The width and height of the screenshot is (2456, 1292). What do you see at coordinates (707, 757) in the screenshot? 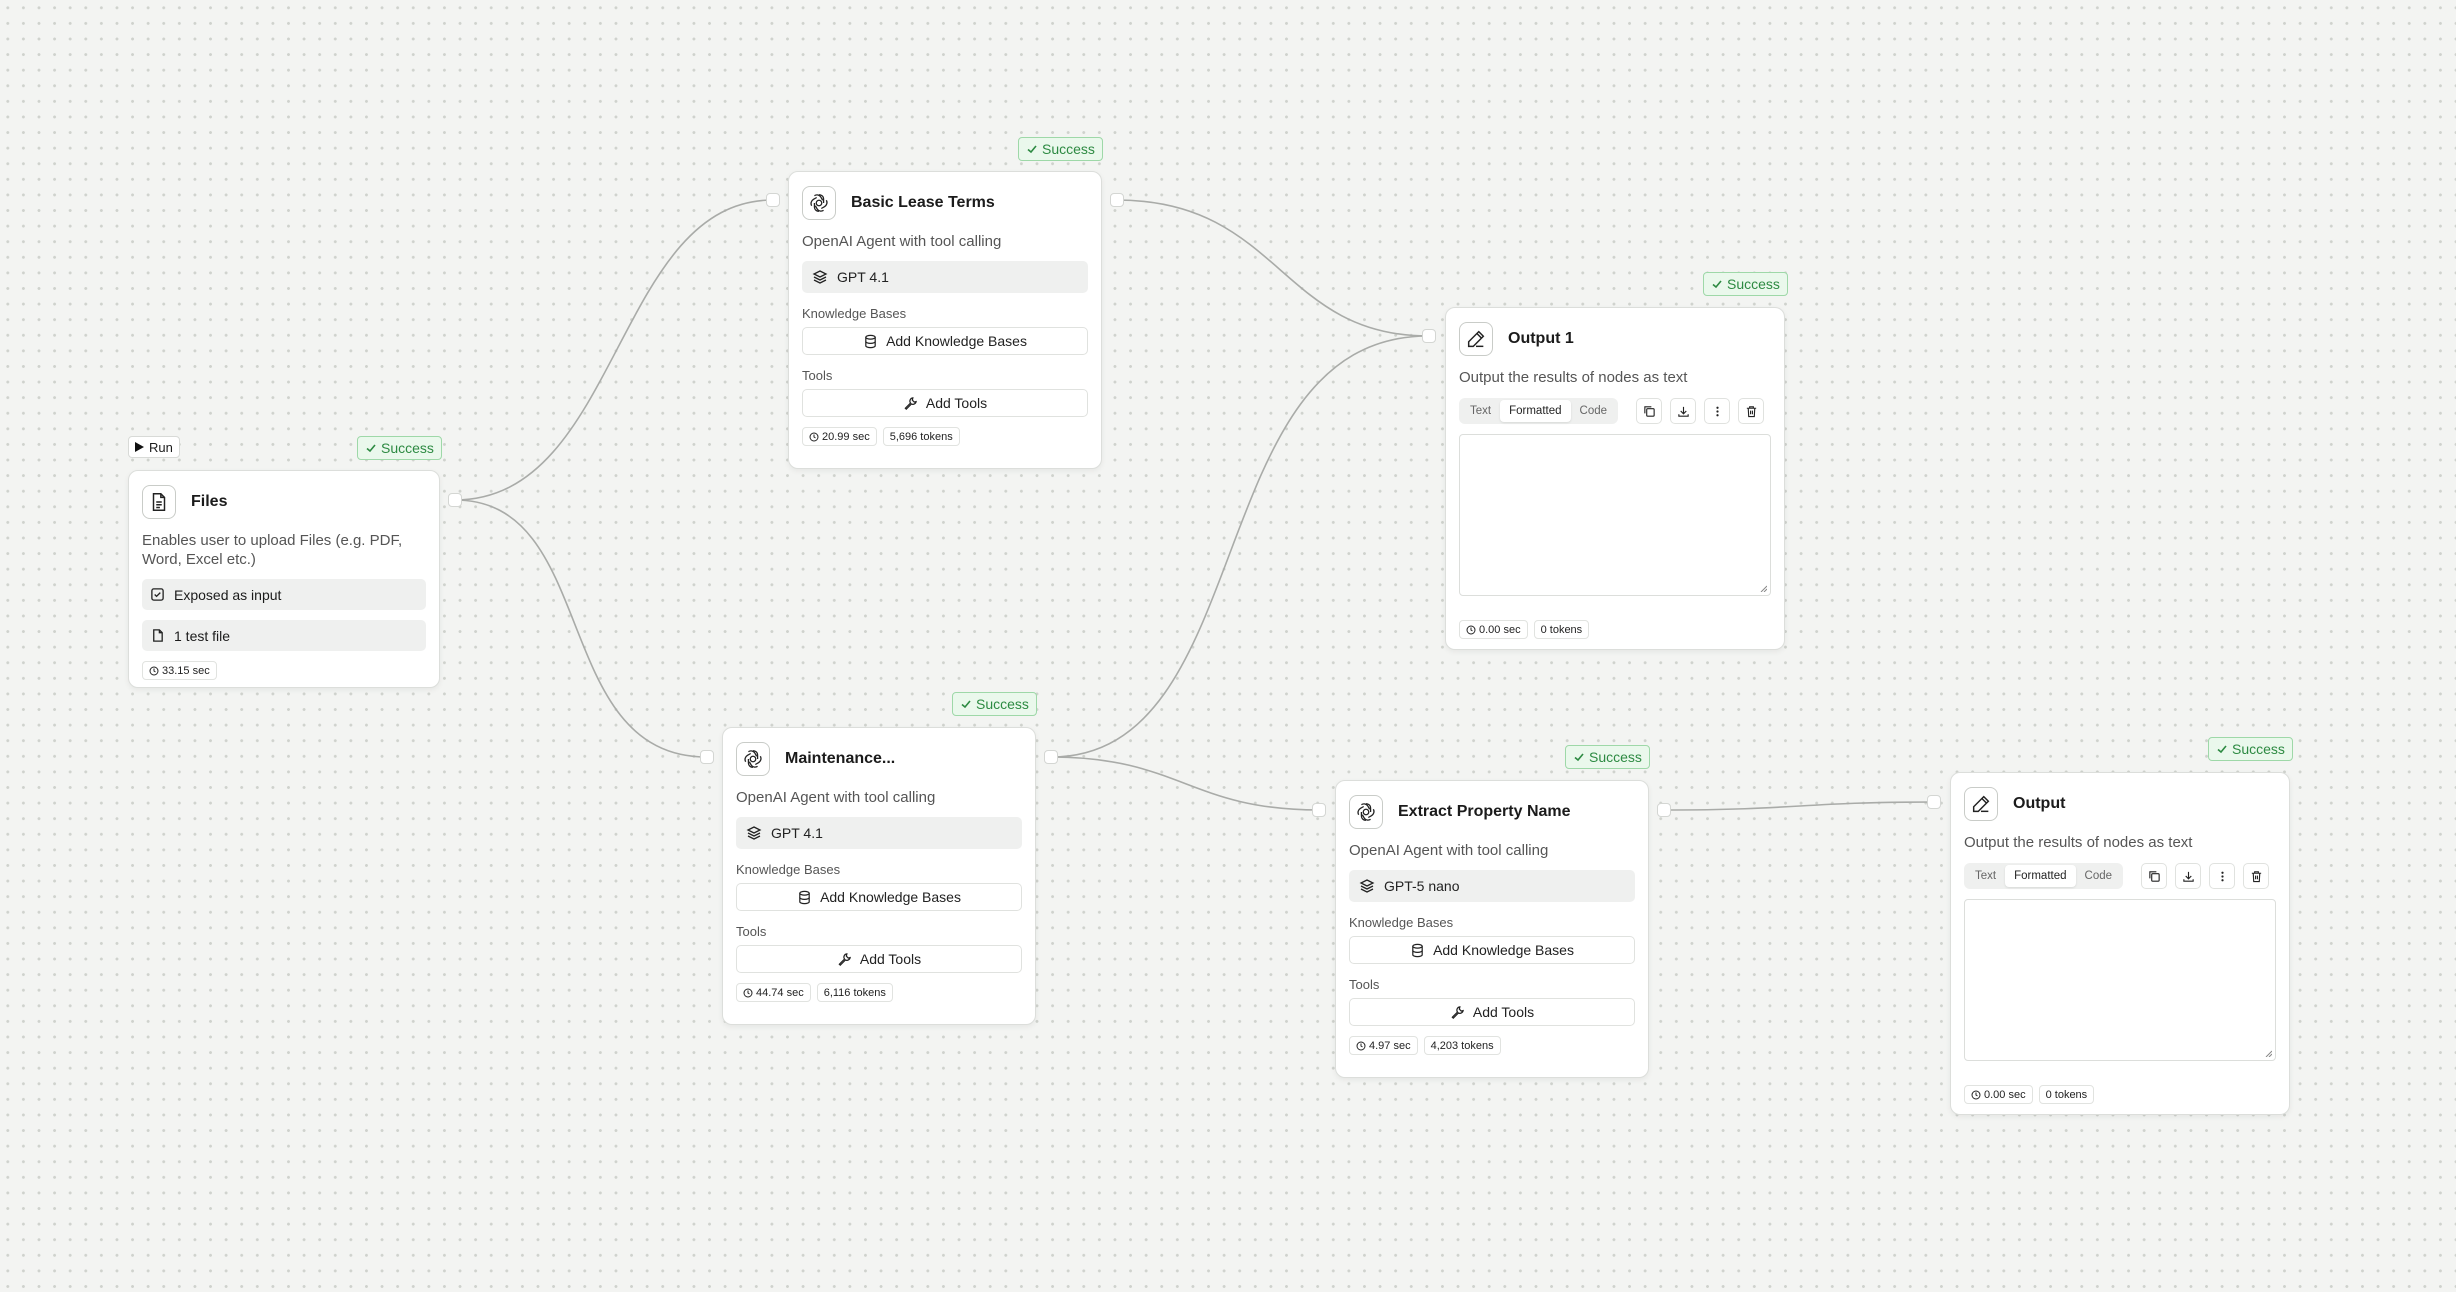
I see `maintenance-input-handle` at bounding box center [707, 757].